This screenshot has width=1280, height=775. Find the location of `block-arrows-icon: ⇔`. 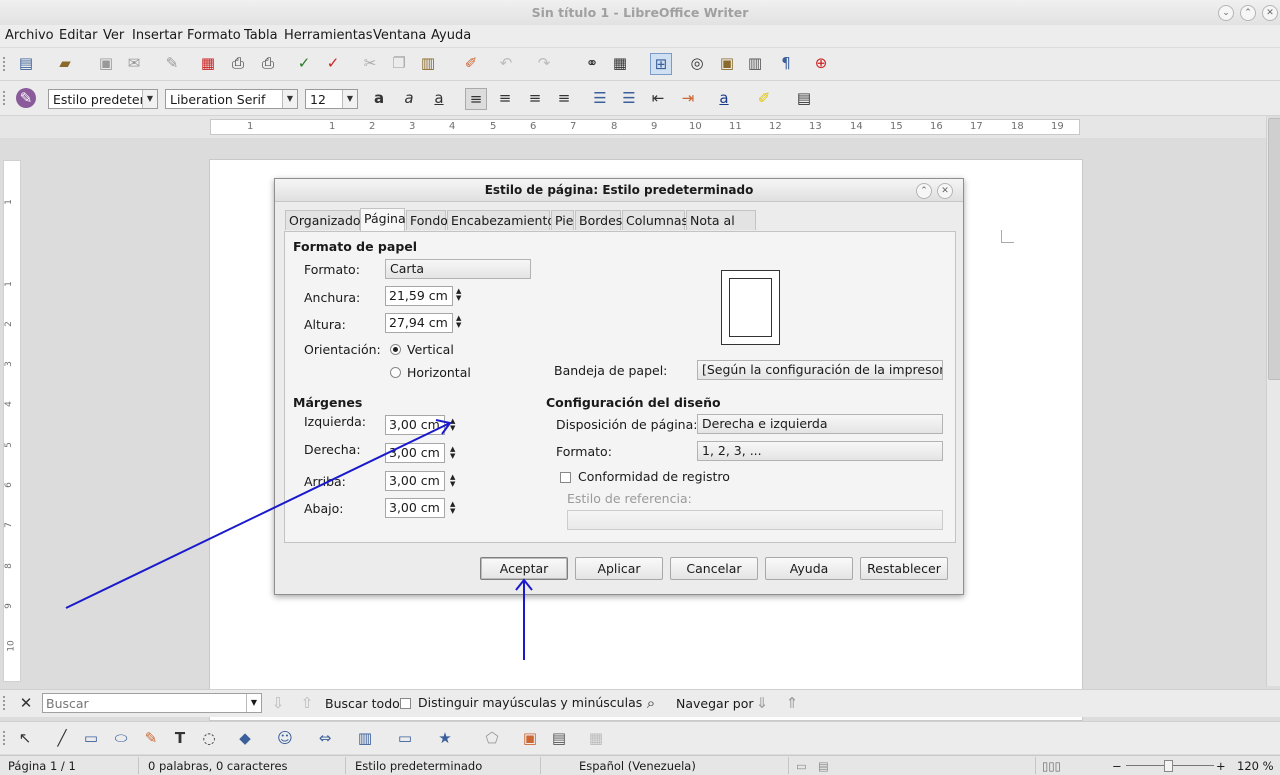

block-arrows-icon: ⇔ is located at coordinates (325, 738).